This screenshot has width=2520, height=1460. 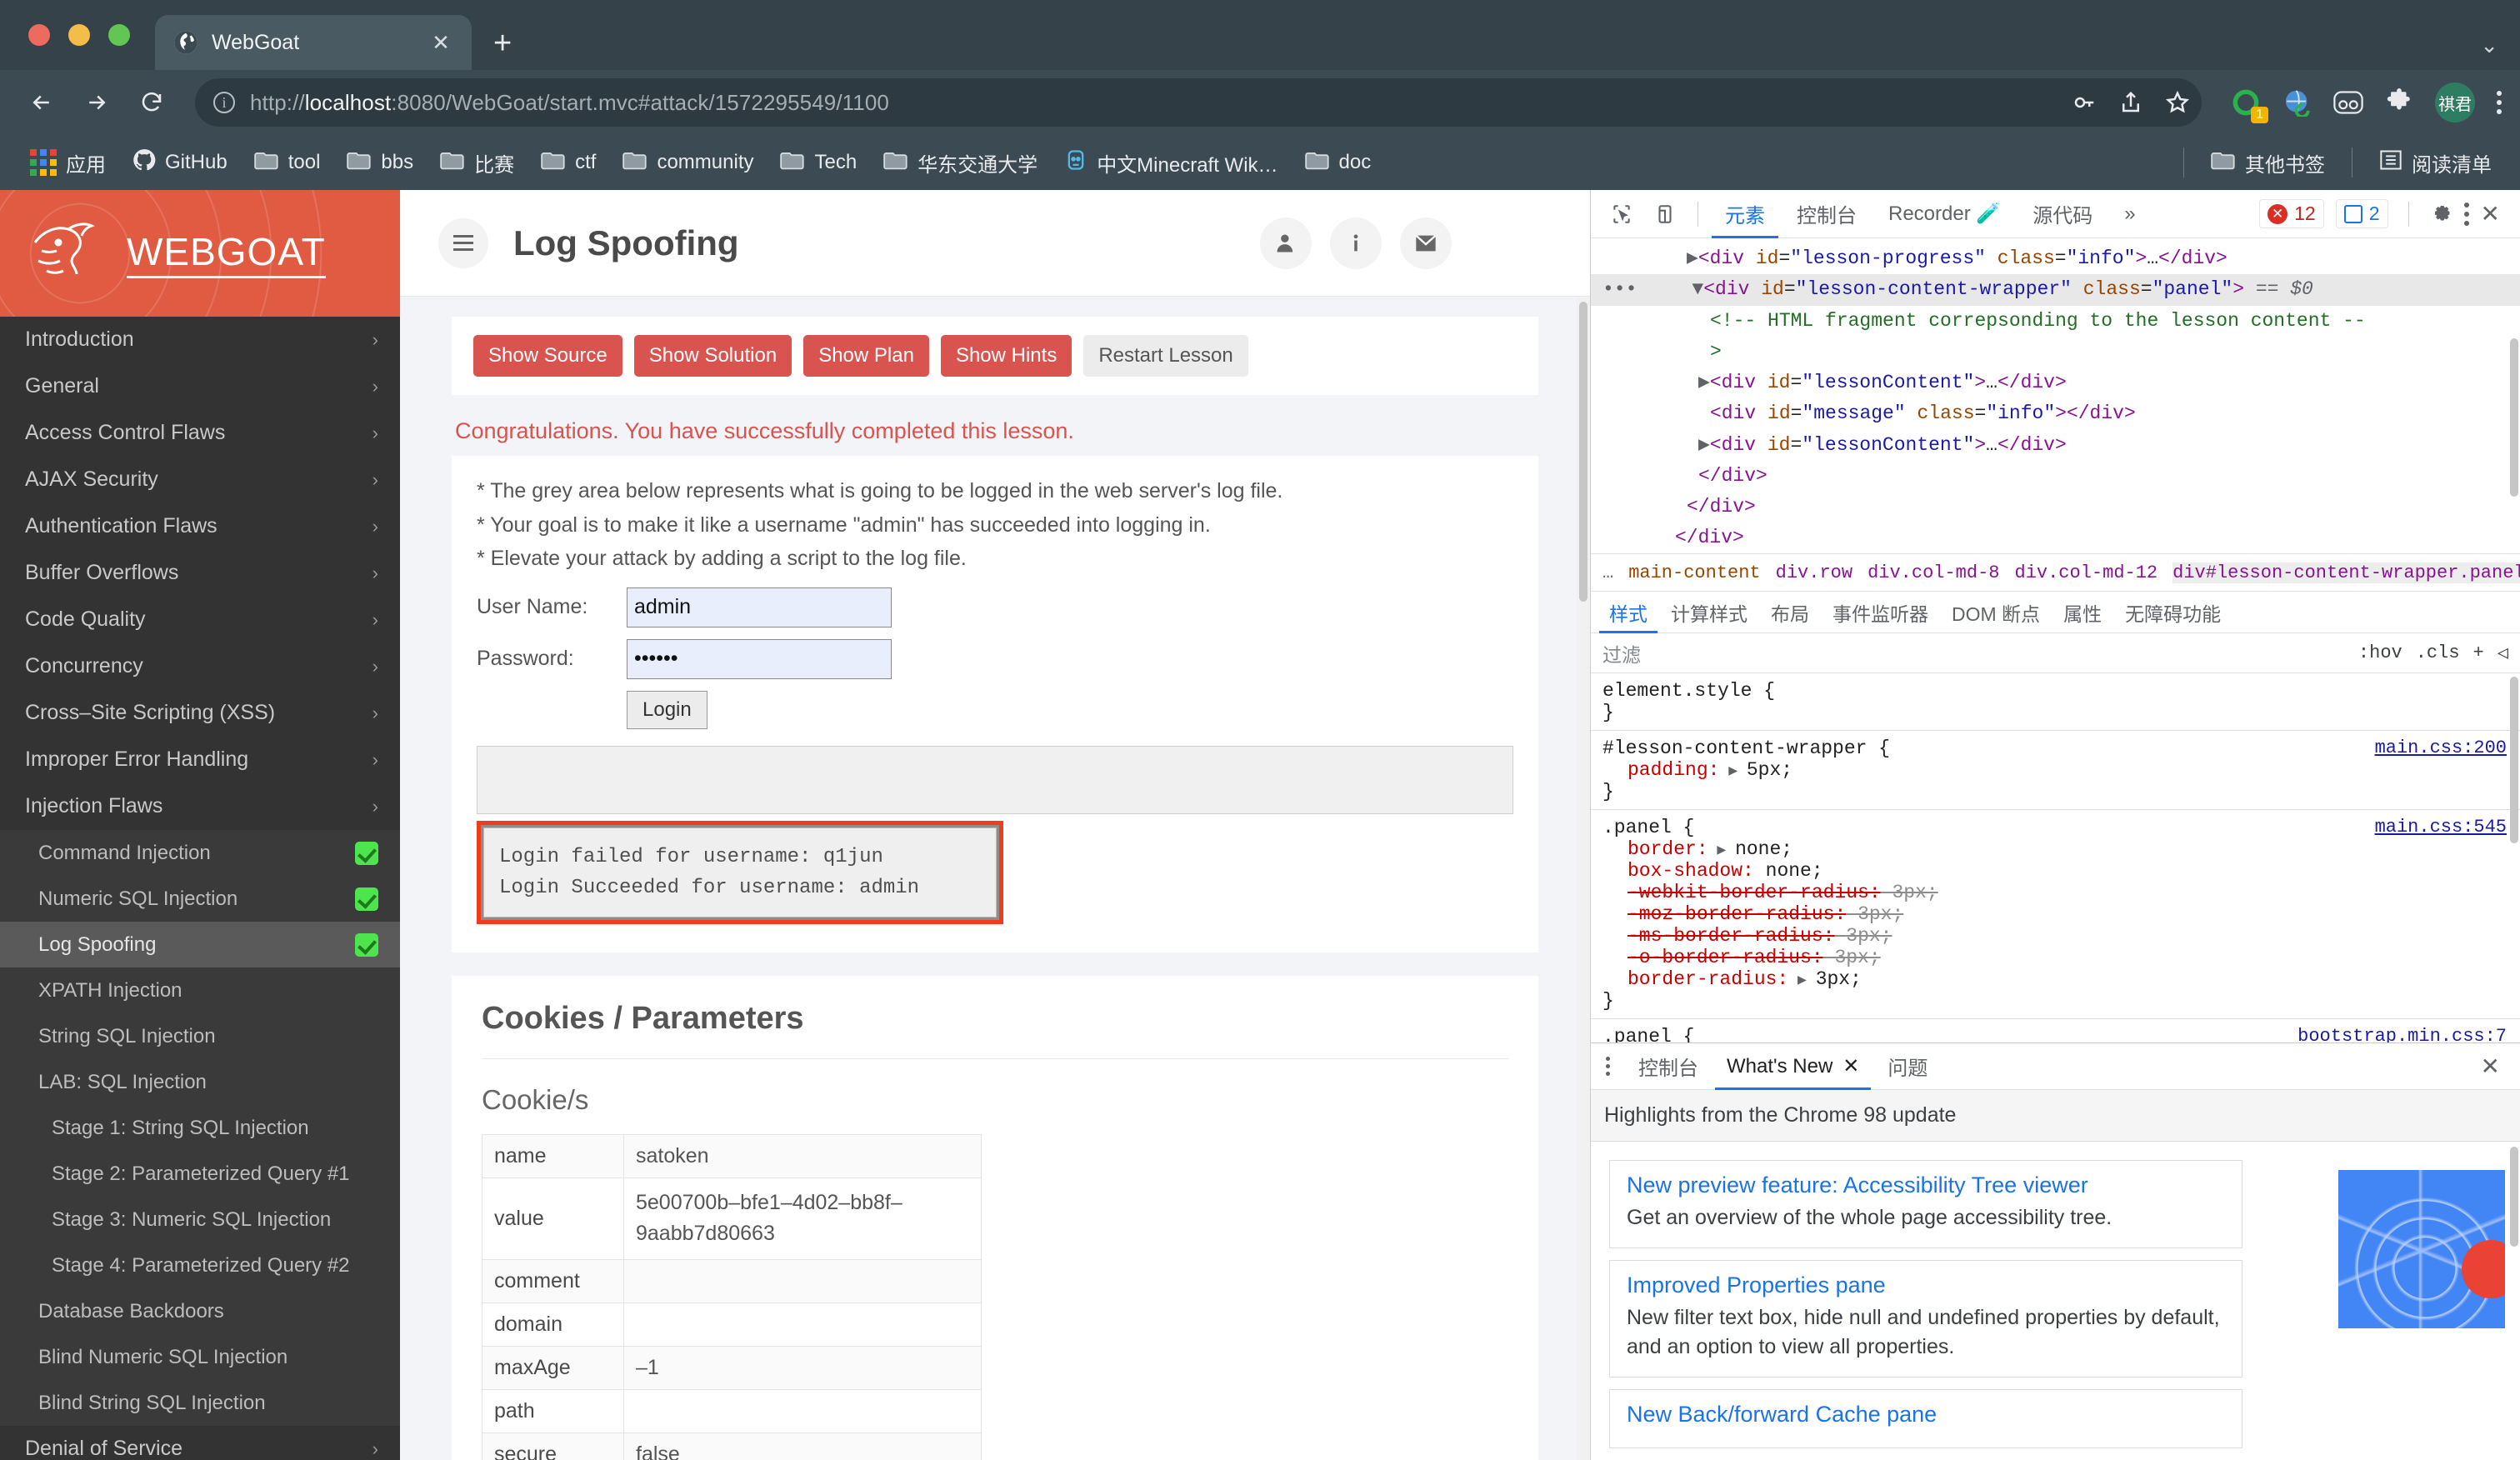 What do you see at coordinates (2055, 702) in the screenshot?
I see `style-rule-element-style: element.style { }` at bounding box center [2055, 702].